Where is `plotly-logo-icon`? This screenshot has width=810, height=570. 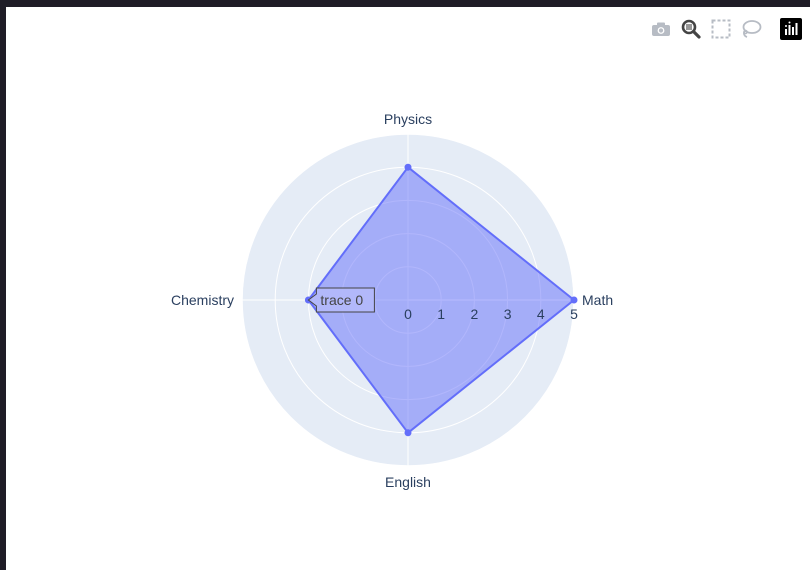 plotly-logo-icon is located at coordinates (791, 29).